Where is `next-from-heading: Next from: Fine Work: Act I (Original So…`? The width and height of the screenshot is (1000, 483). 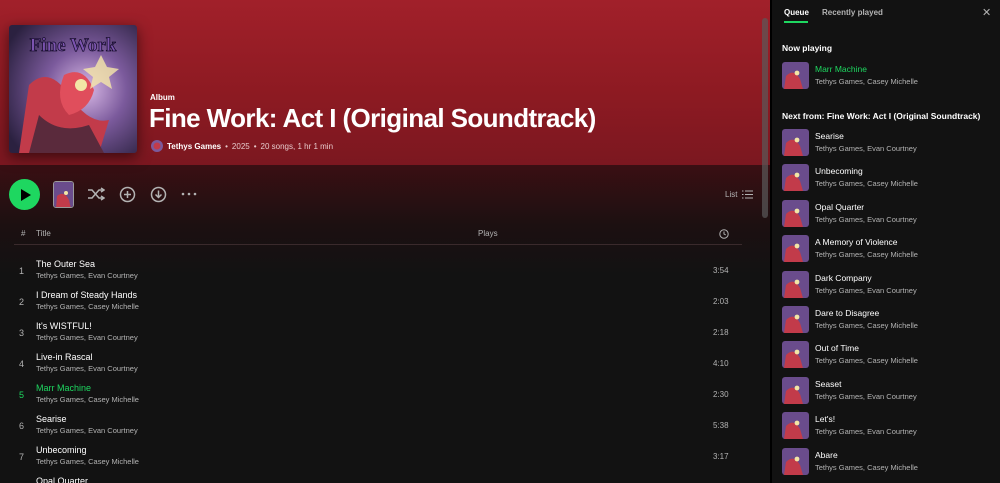 next-from-heading: Next from: Fine Work: Act I (Original So… is located at coordinates (881, 116).